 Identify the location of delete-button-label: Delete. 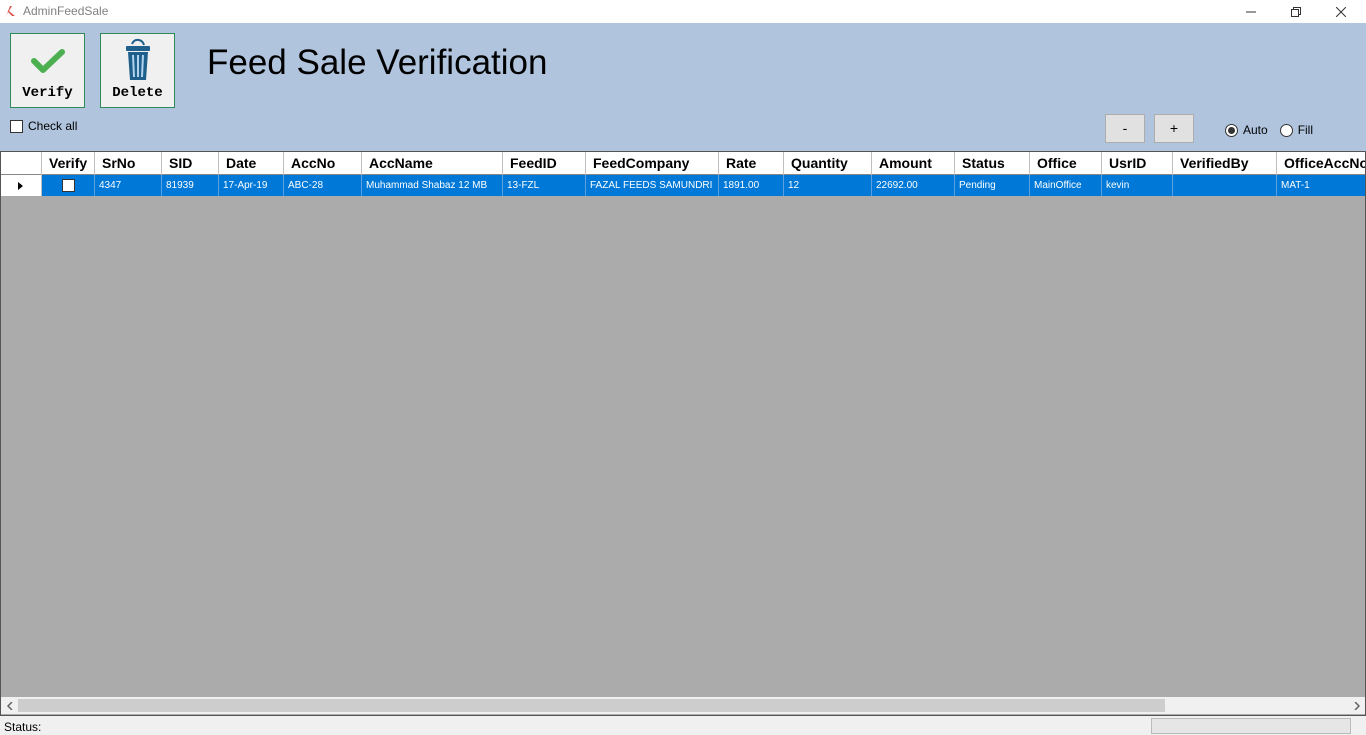
(137, 93).